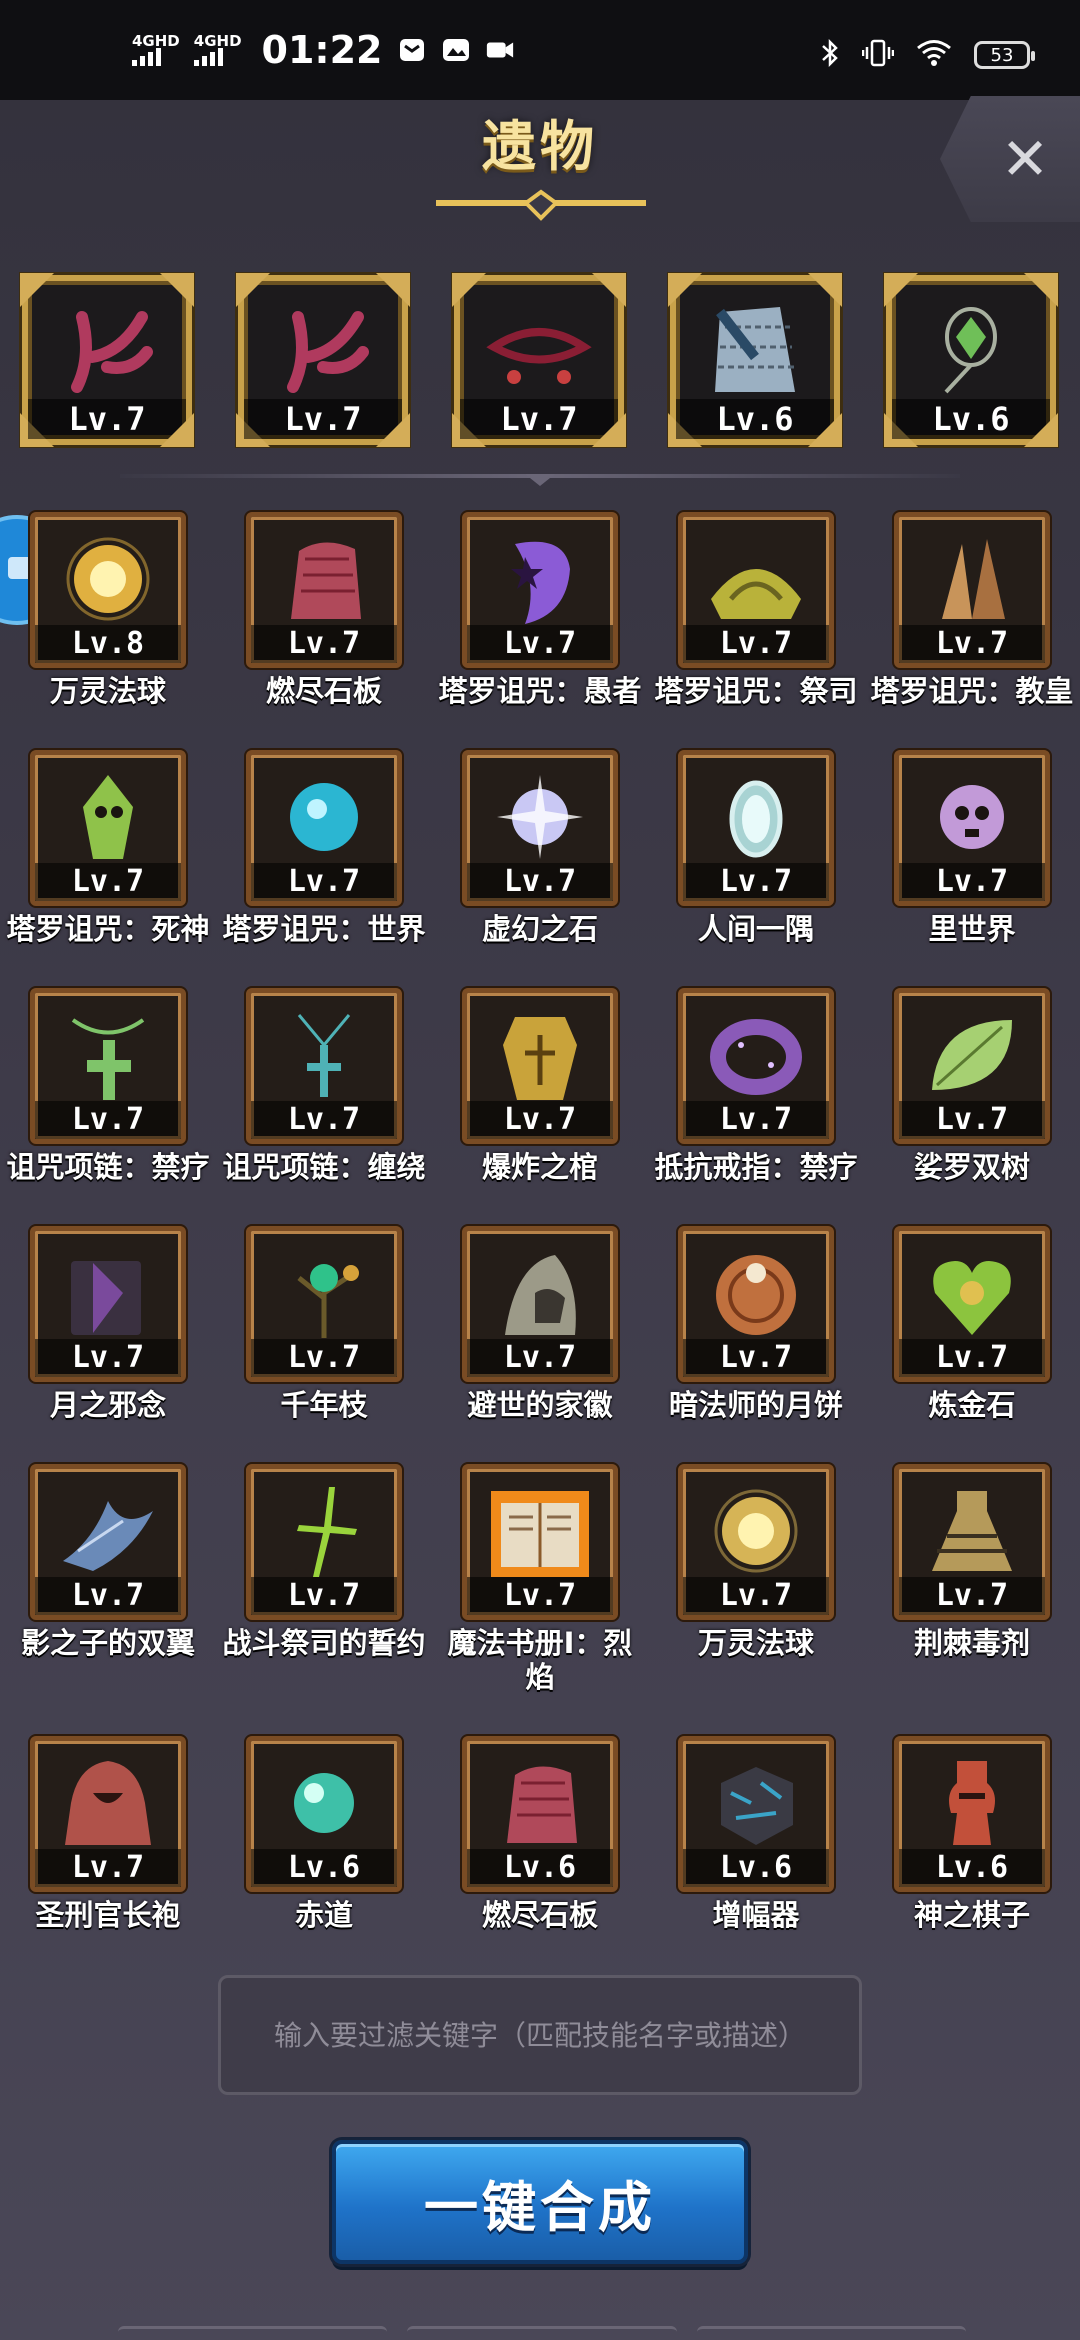 The height and width of the screenshot is (2340, 1080). Describe the element at coordinates (412, 50) in the screenshot. I see `message-icon` at that location.